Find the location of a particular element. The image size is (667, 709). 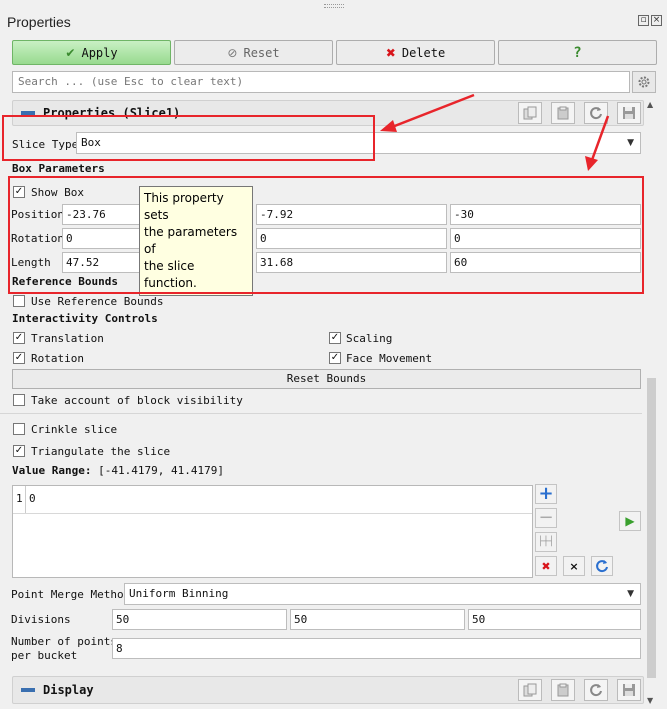

annotation-arrows is located at coordinates (495, 132).